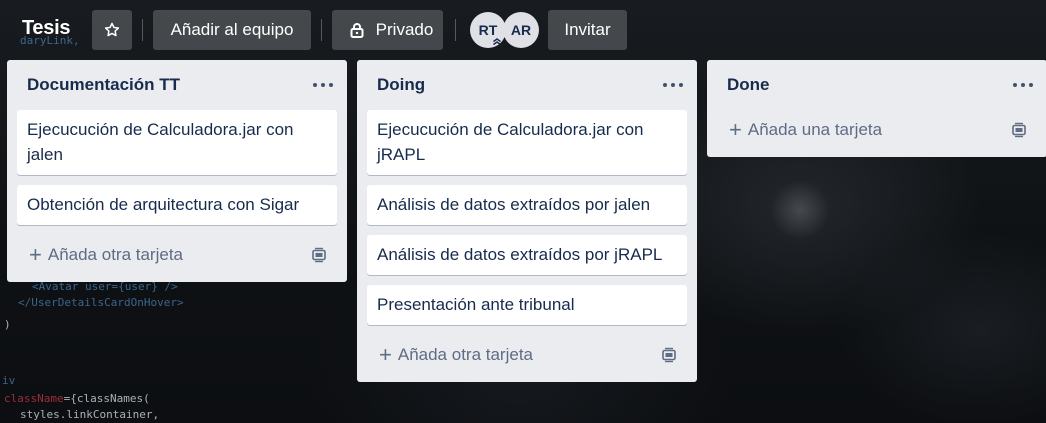 Image resolution: width=1046 pixels, height=423 pixels. I want to click on background-code-line: iv, so click(9, 380).